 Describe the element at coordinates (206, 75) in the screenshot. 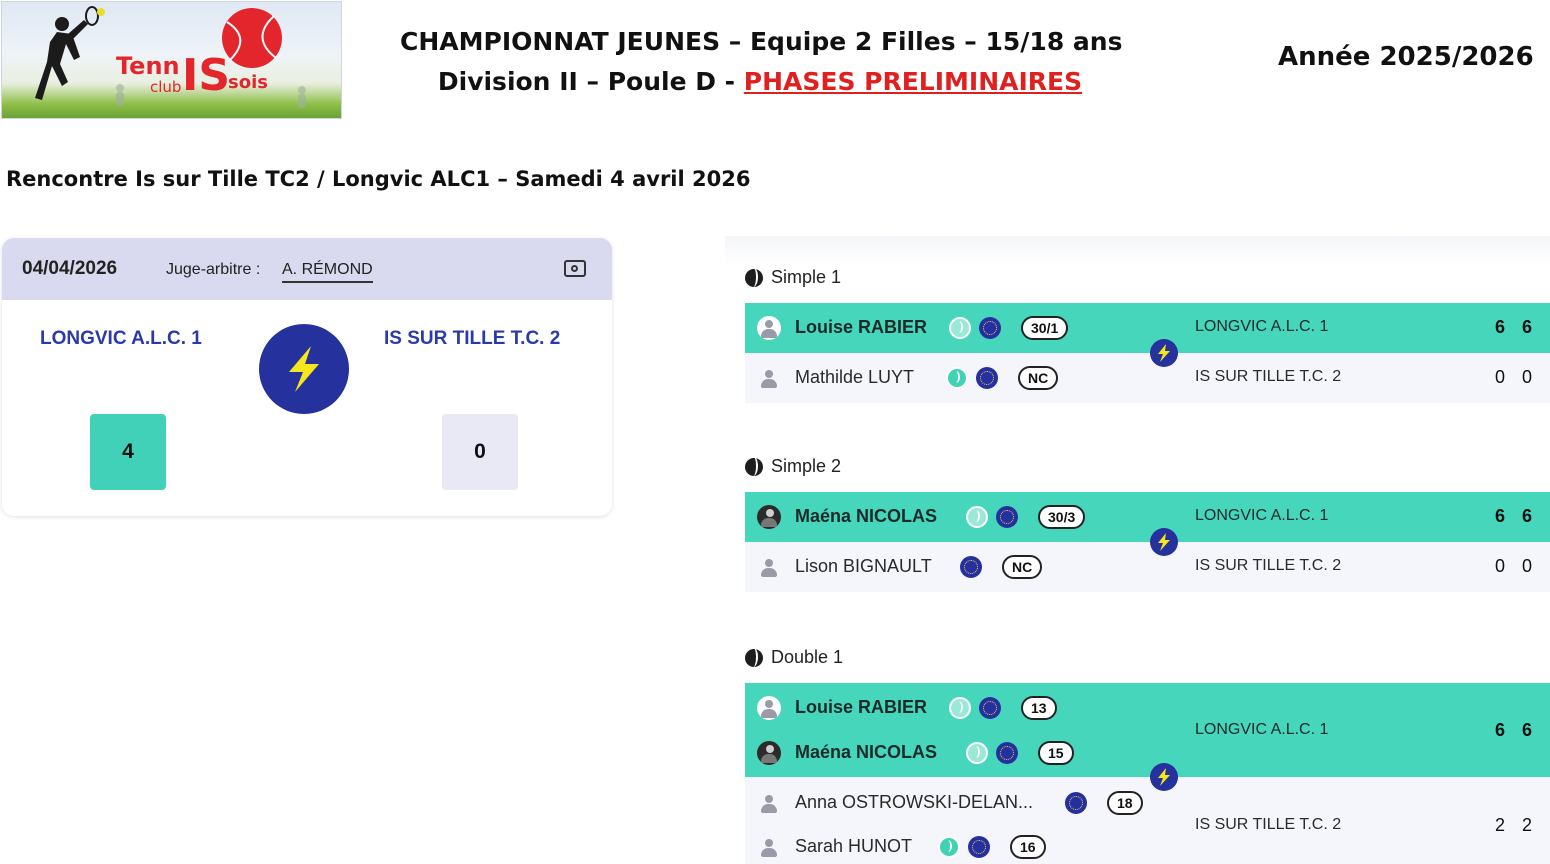

I see `svg-text: IS` at that location.